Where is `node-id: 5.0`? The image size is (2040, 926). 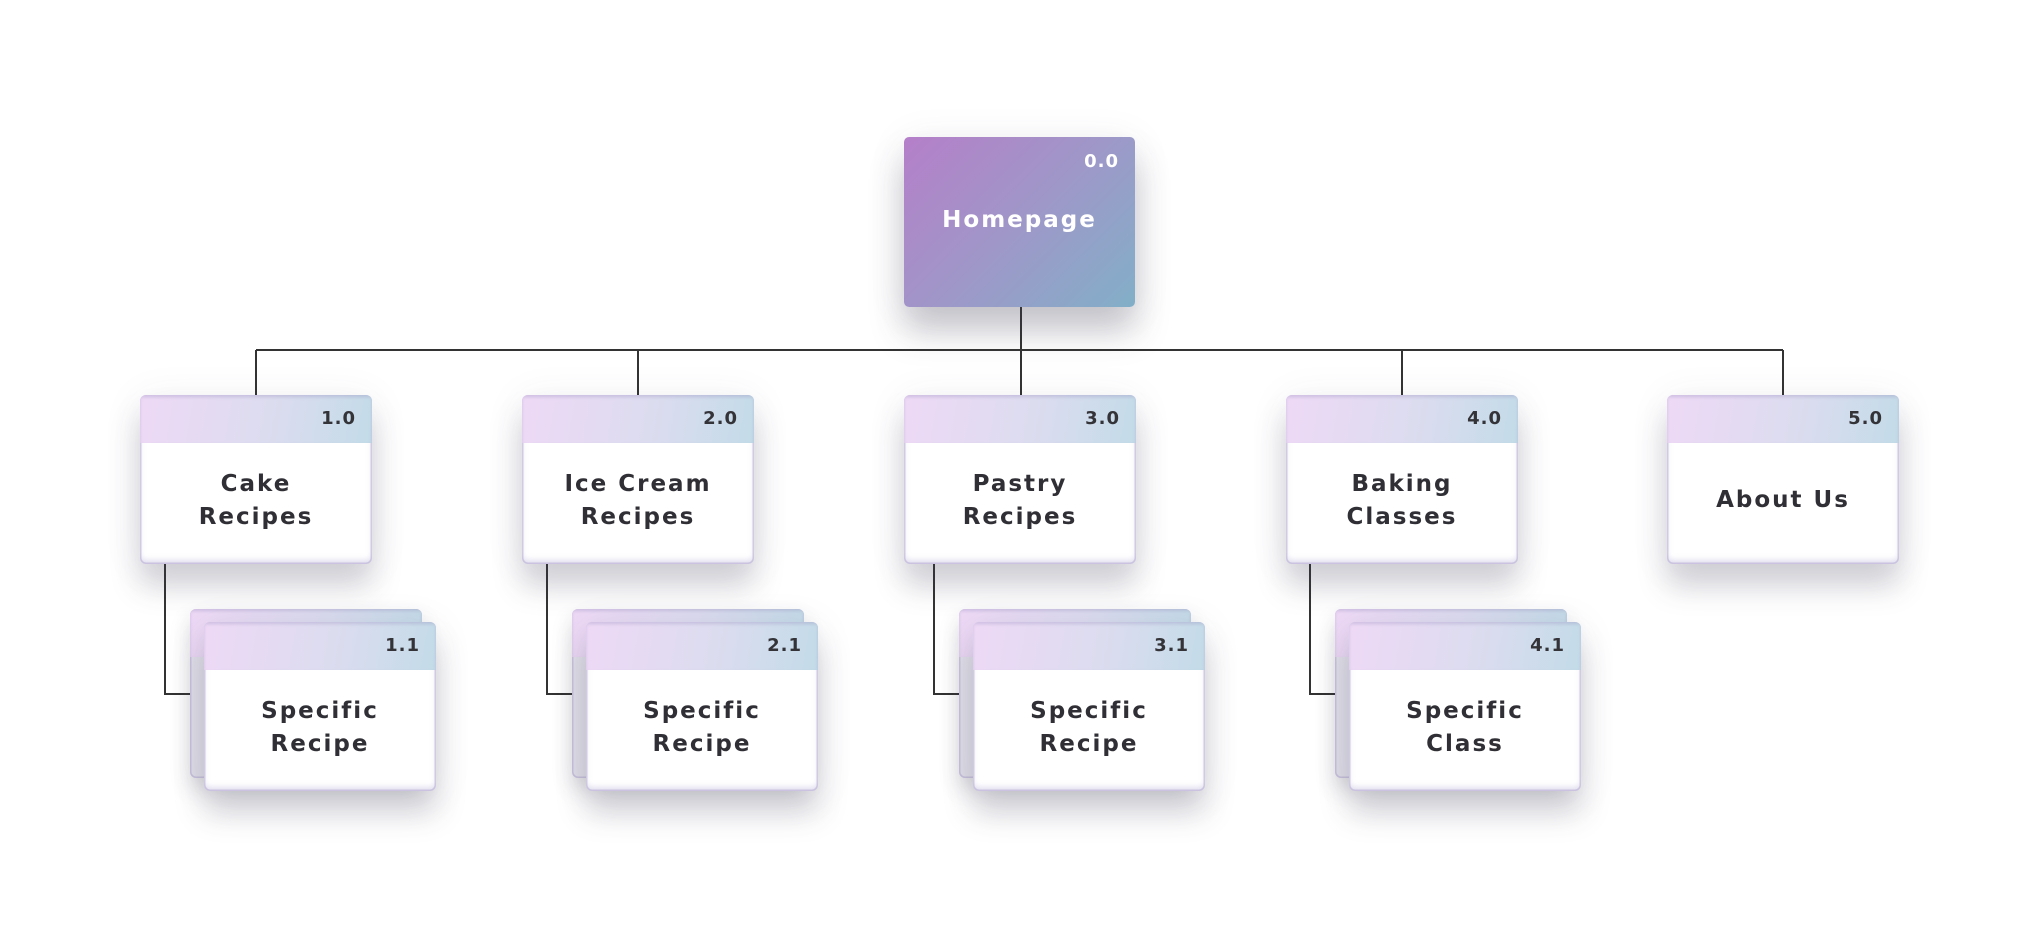
node-id: 5.0 is located at coordinates (1865, 418).